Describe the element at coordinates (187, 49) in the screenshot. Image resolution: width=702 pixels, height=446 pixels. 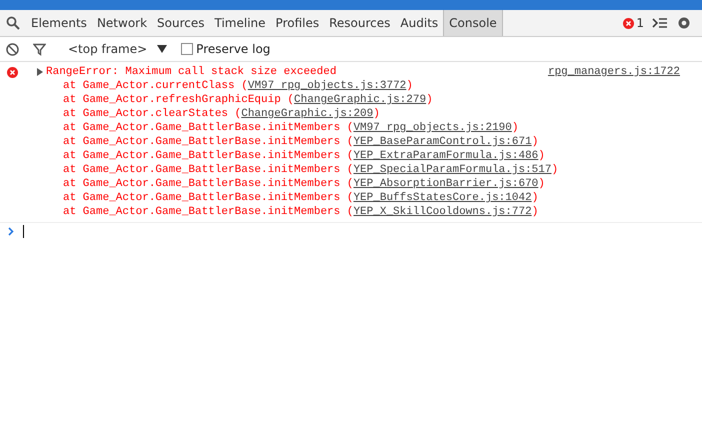
I see `checkbox` at that location.